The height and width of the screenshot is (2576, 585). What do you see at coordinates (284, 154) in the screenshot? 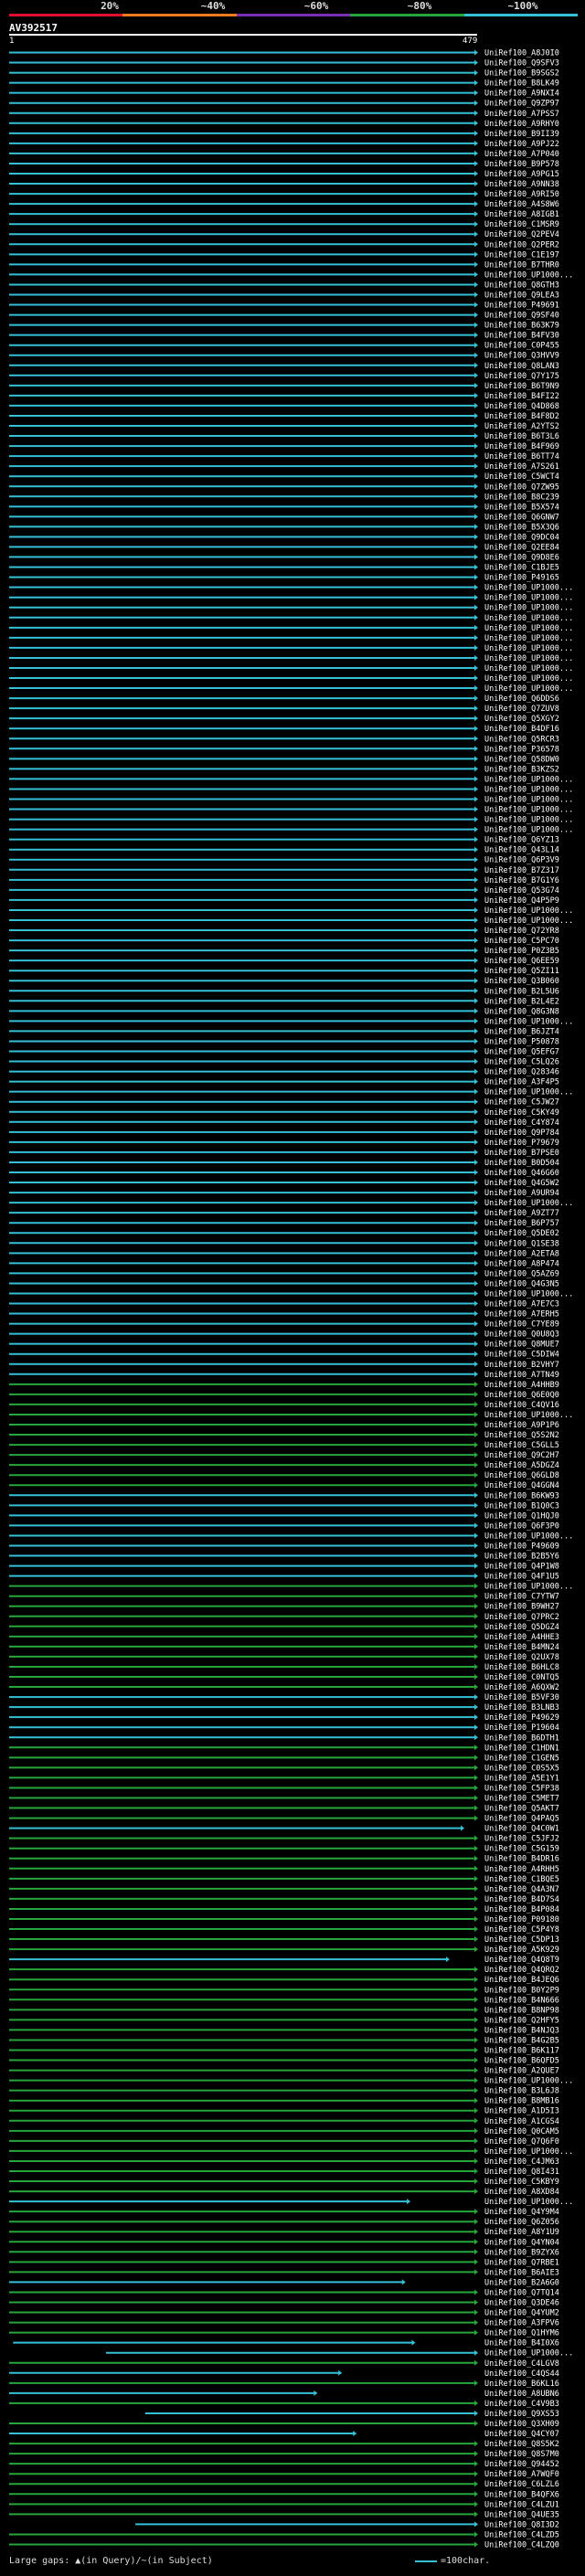
I see `hit-row: UniRef100_A7P040` at bounding box center [284, 154].